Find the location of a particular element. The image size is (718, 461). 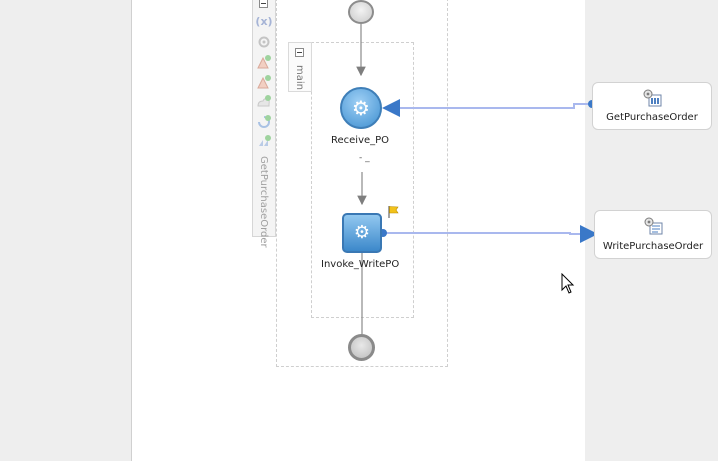

partner-link-getpurchaseorder: GetPurchaseOrder is located at coordinates (652, 106).